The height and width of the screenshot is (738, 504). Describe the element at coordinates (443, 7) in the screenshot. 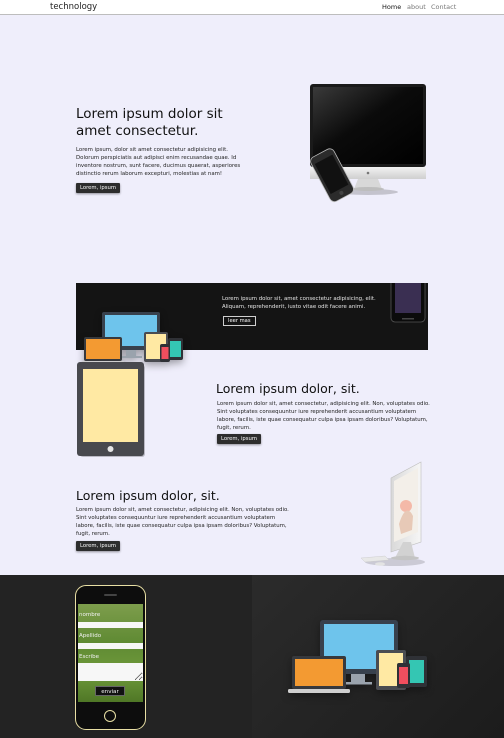

I see `nav-link-contact: Contact` at that location.